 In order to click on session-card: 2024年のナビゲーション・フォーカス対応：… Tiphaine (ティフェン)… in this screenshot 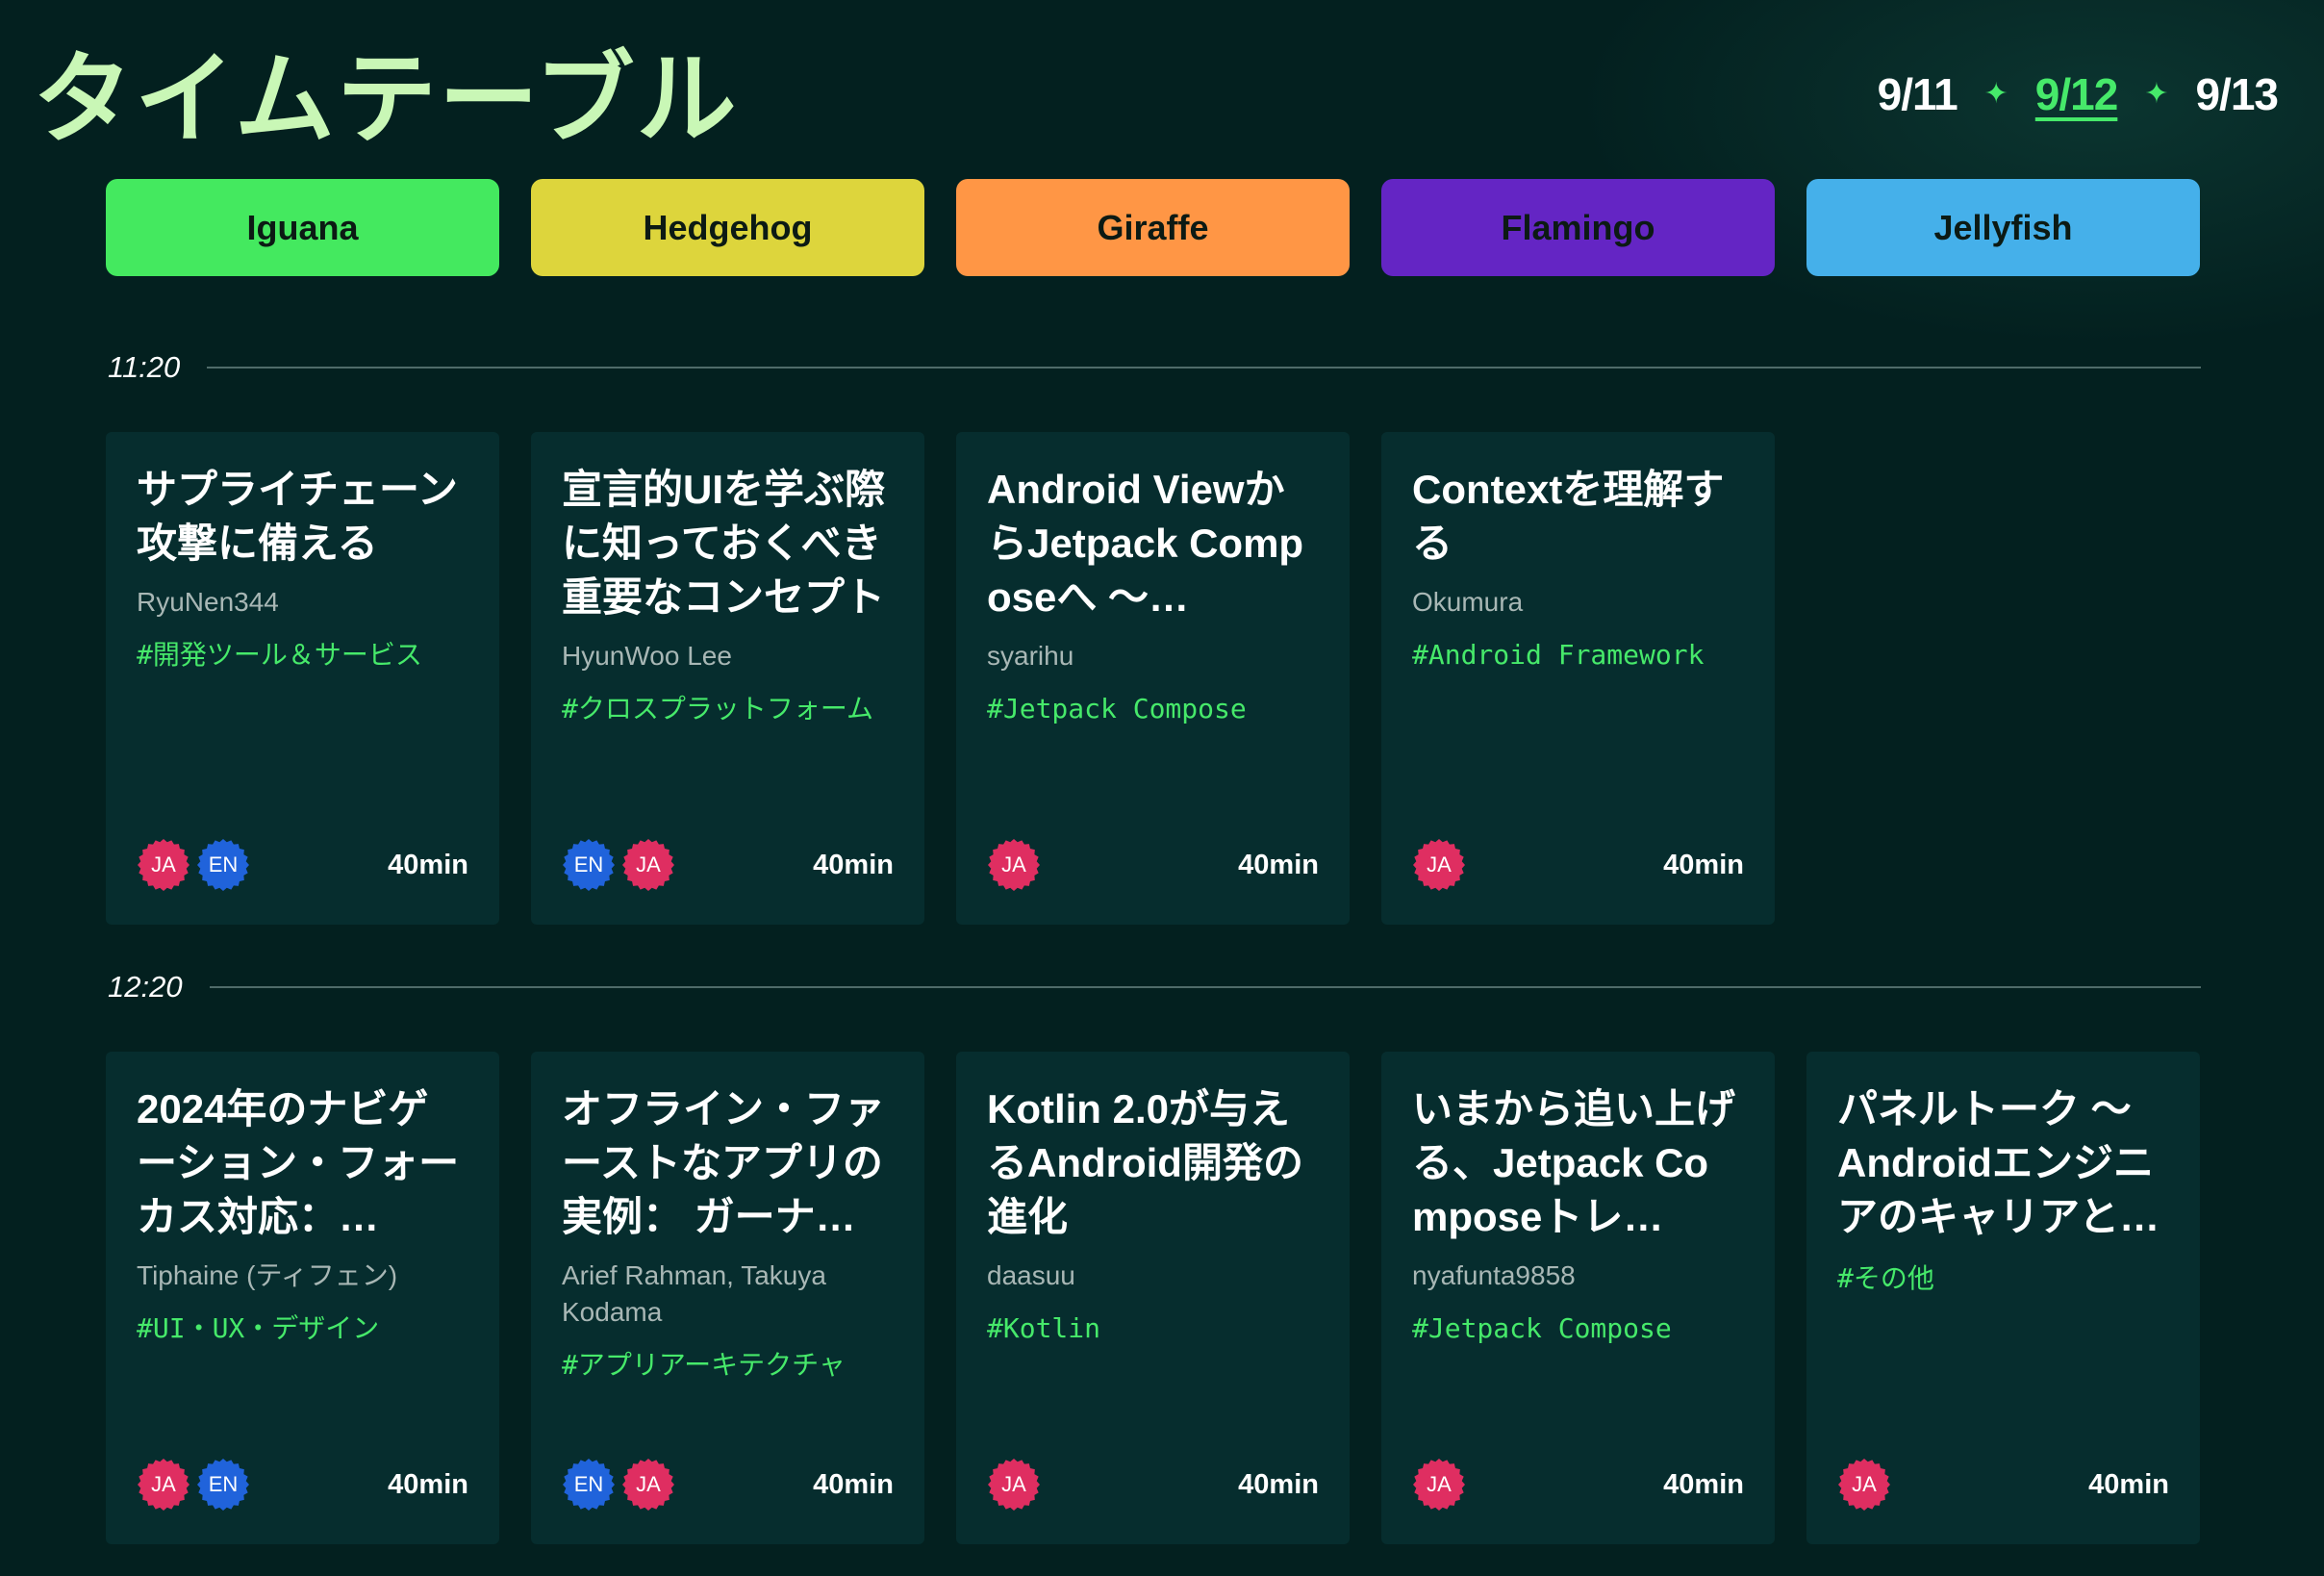, I will do `click(302, 1298)`.